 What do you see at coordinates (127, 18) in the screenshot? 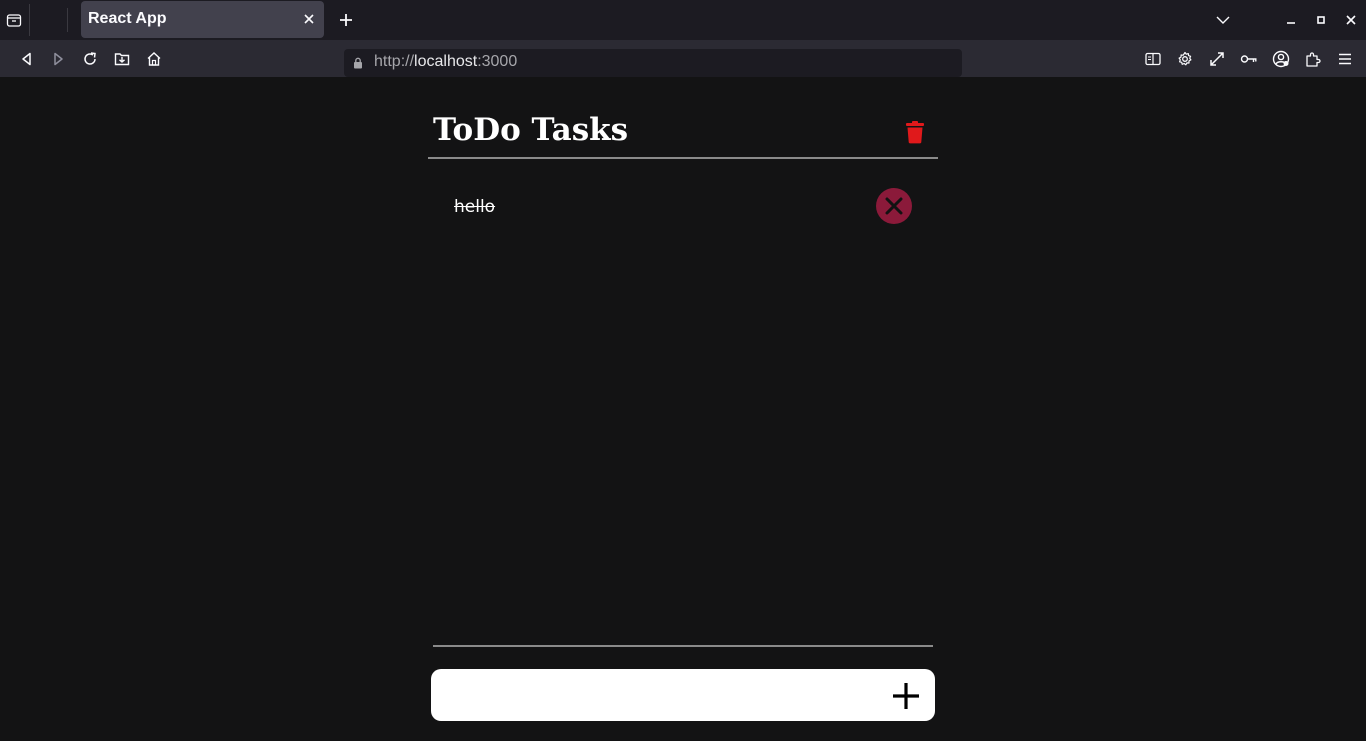
I see `tab-title: React App` at bounding box center [127, 18].